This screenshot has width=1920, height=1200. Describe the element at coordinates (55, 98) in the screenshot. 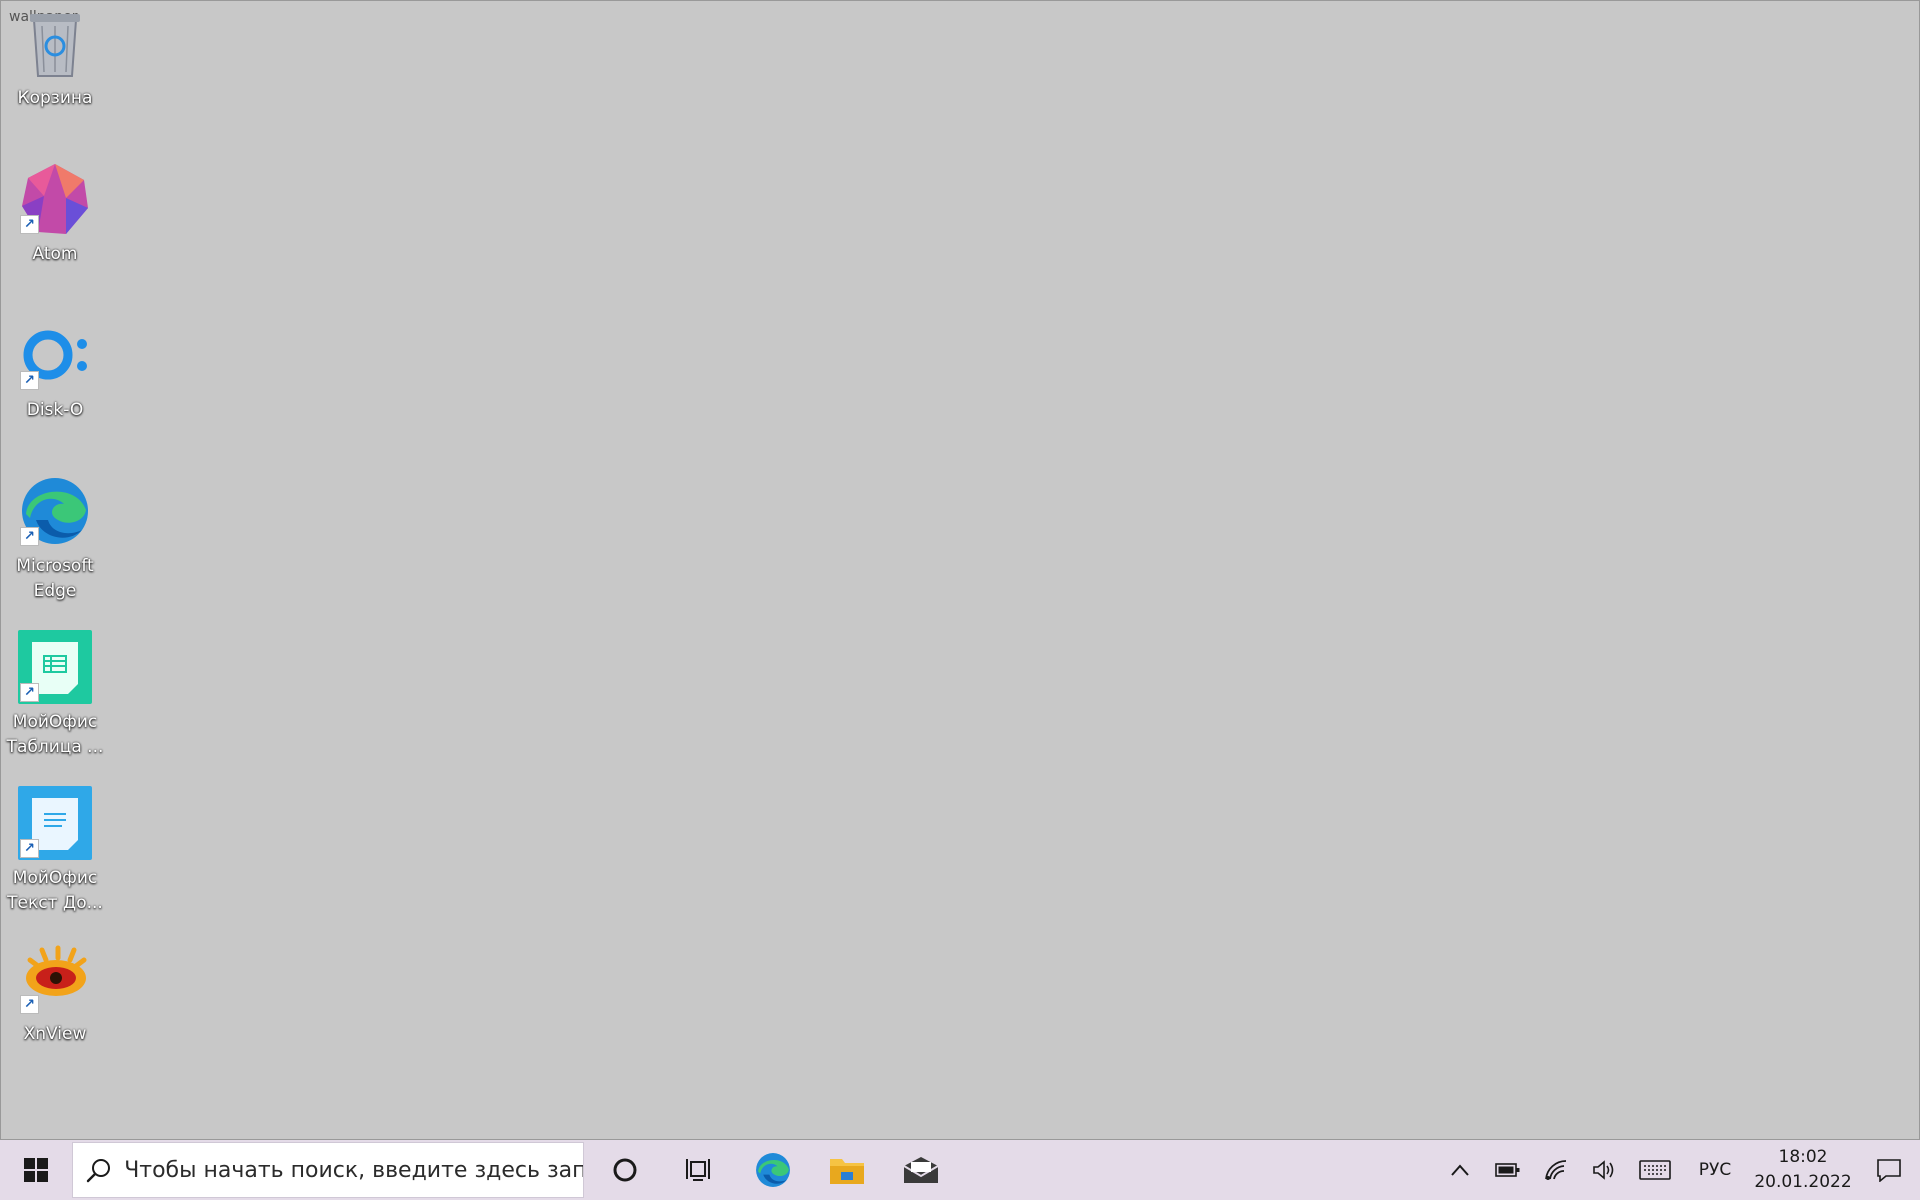

I see `desktop-icon-label: Корзина` at that location.